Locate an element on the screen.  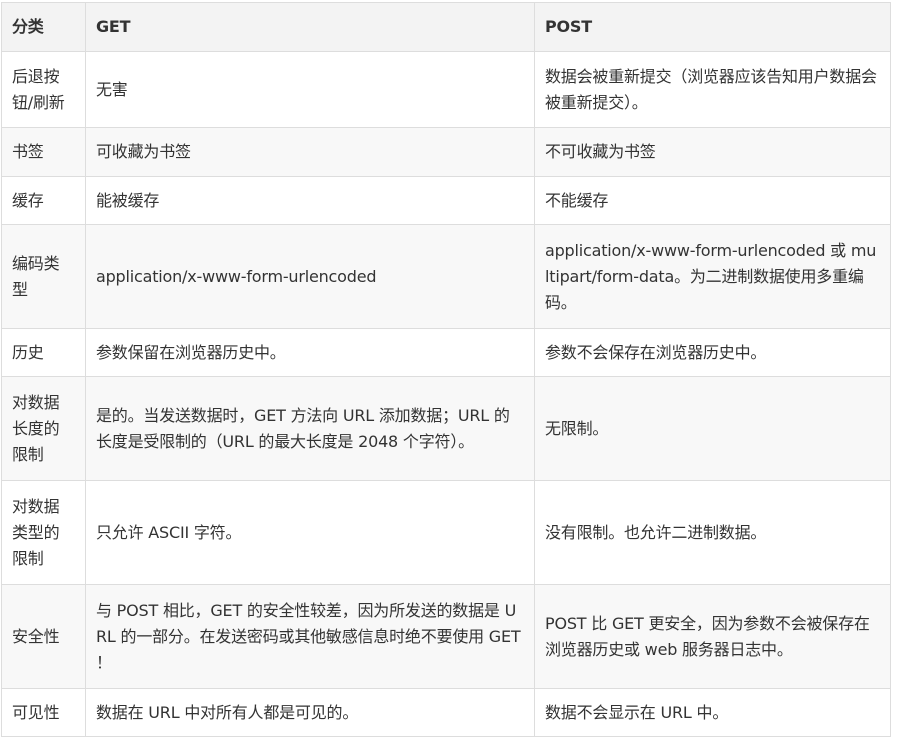
row-post: 没有限制。也允许二进制数据。 is located at coordinates (712, 532).